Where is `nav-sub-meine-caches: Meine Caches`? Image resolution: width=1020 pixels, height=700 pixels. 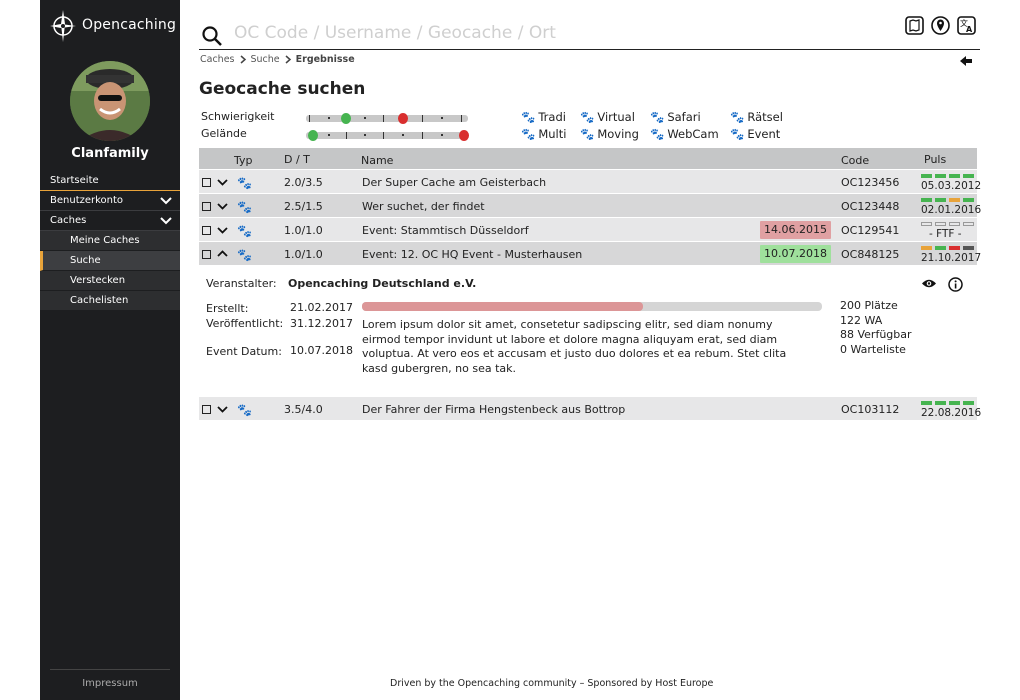 nav-sub-meine-caches: Meine Caches is located at coordinates (110, 241).